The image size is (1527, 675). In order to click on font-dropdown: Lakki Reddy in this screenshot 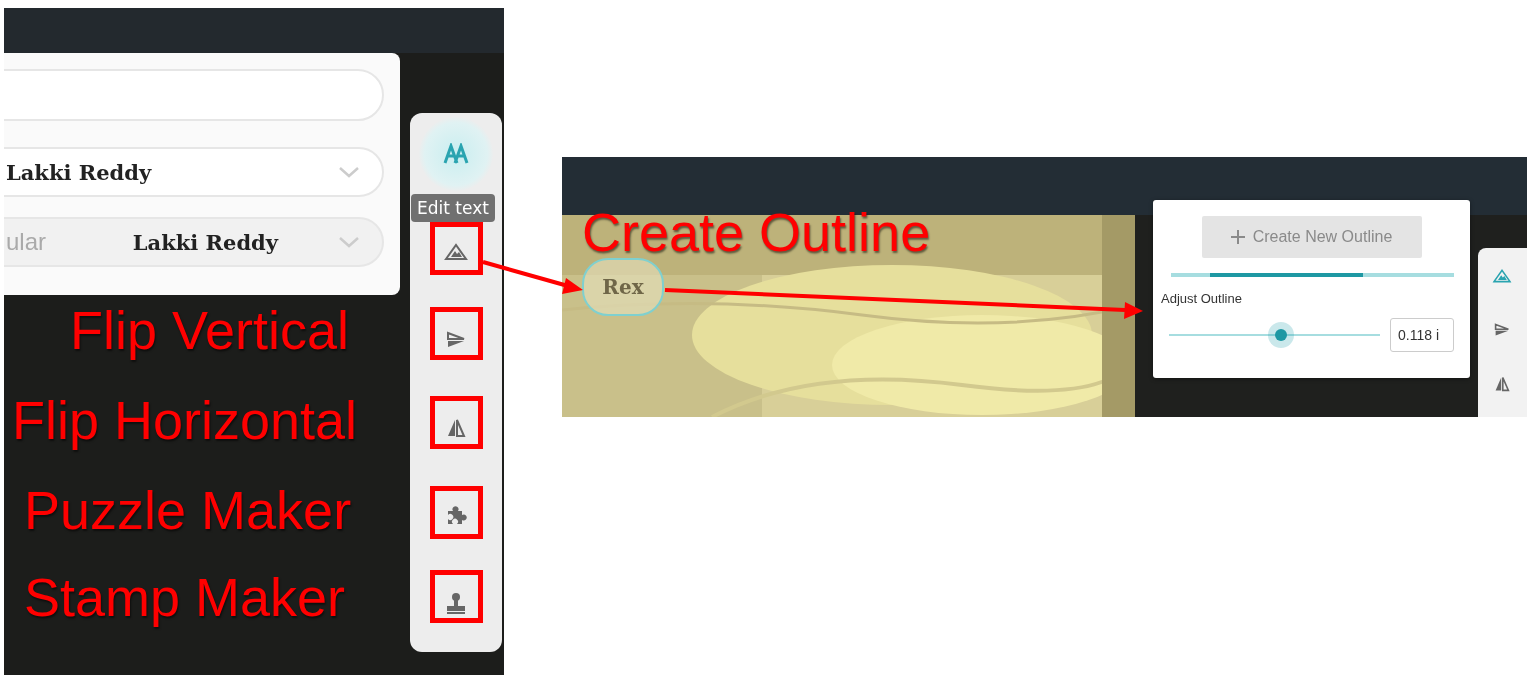, I will do `click(194, 172)`.